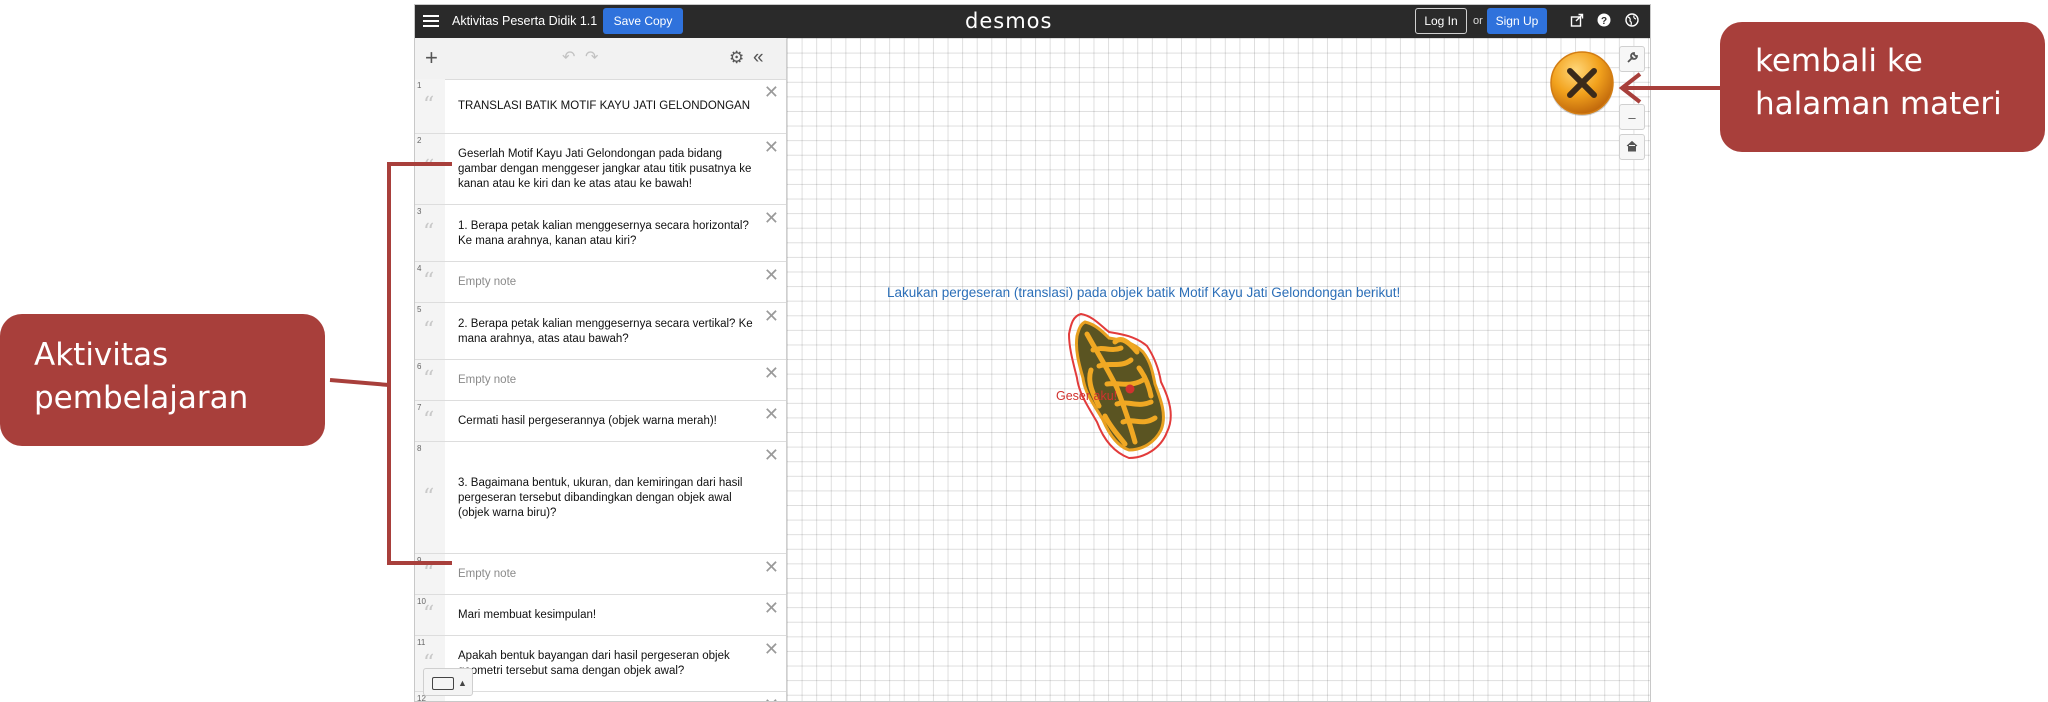 This screenshot has height=702, width=2048. What do you see at coordinates (1878, 104) in the screenshot?
I see `annotation-right-line2: halaman materi` at bounding box center [1878, 104].